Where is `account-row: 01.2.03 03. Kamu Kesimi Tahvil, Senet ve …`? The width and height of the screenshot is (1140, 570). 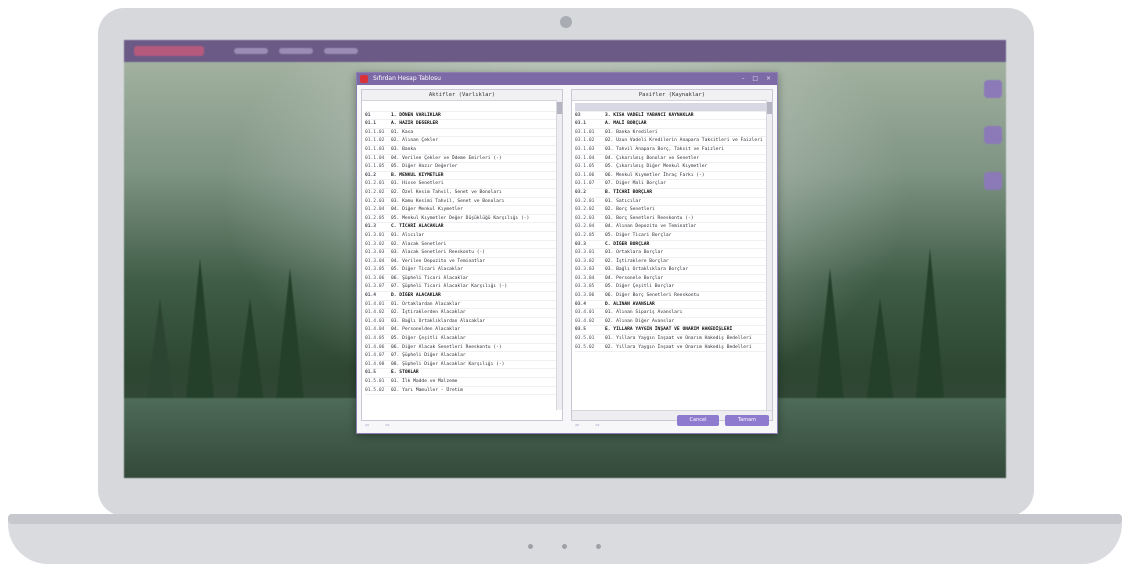 account-row: 01.2.03 03. Kamu Kesimi Tahvil, Senet ve … is located at coordinates (460, 202).